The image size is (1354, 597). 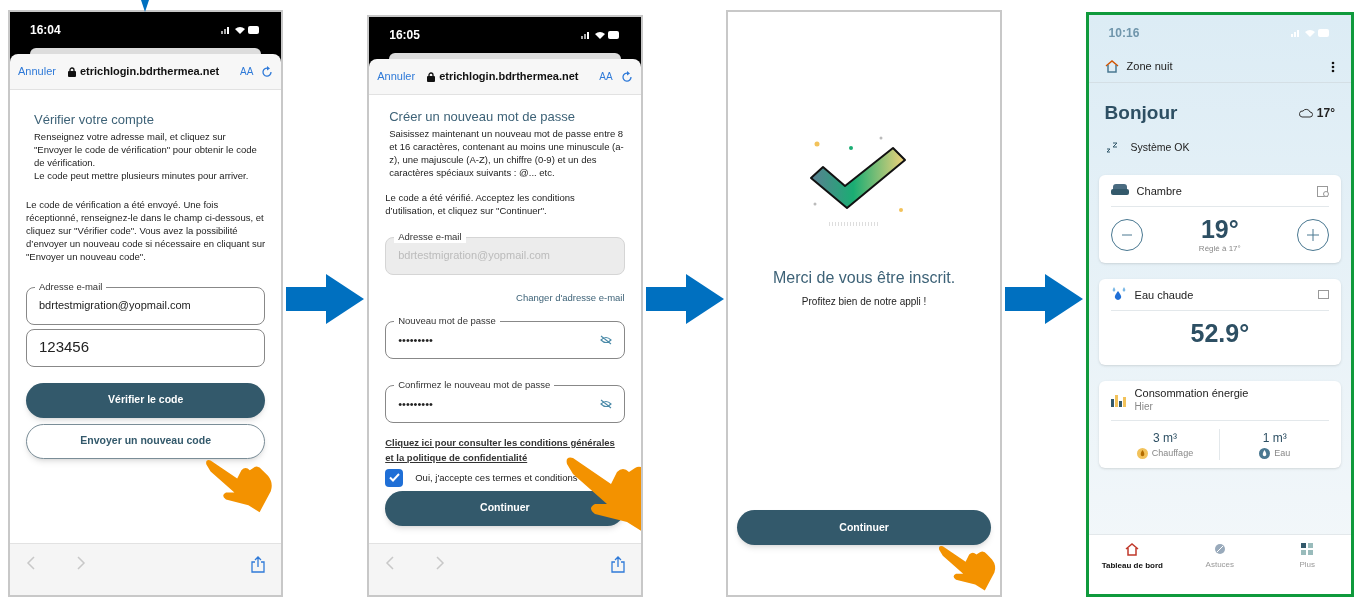 I want to click on field-label: Confirmez le nouveau mot de passe, so click(x=474, y=384).